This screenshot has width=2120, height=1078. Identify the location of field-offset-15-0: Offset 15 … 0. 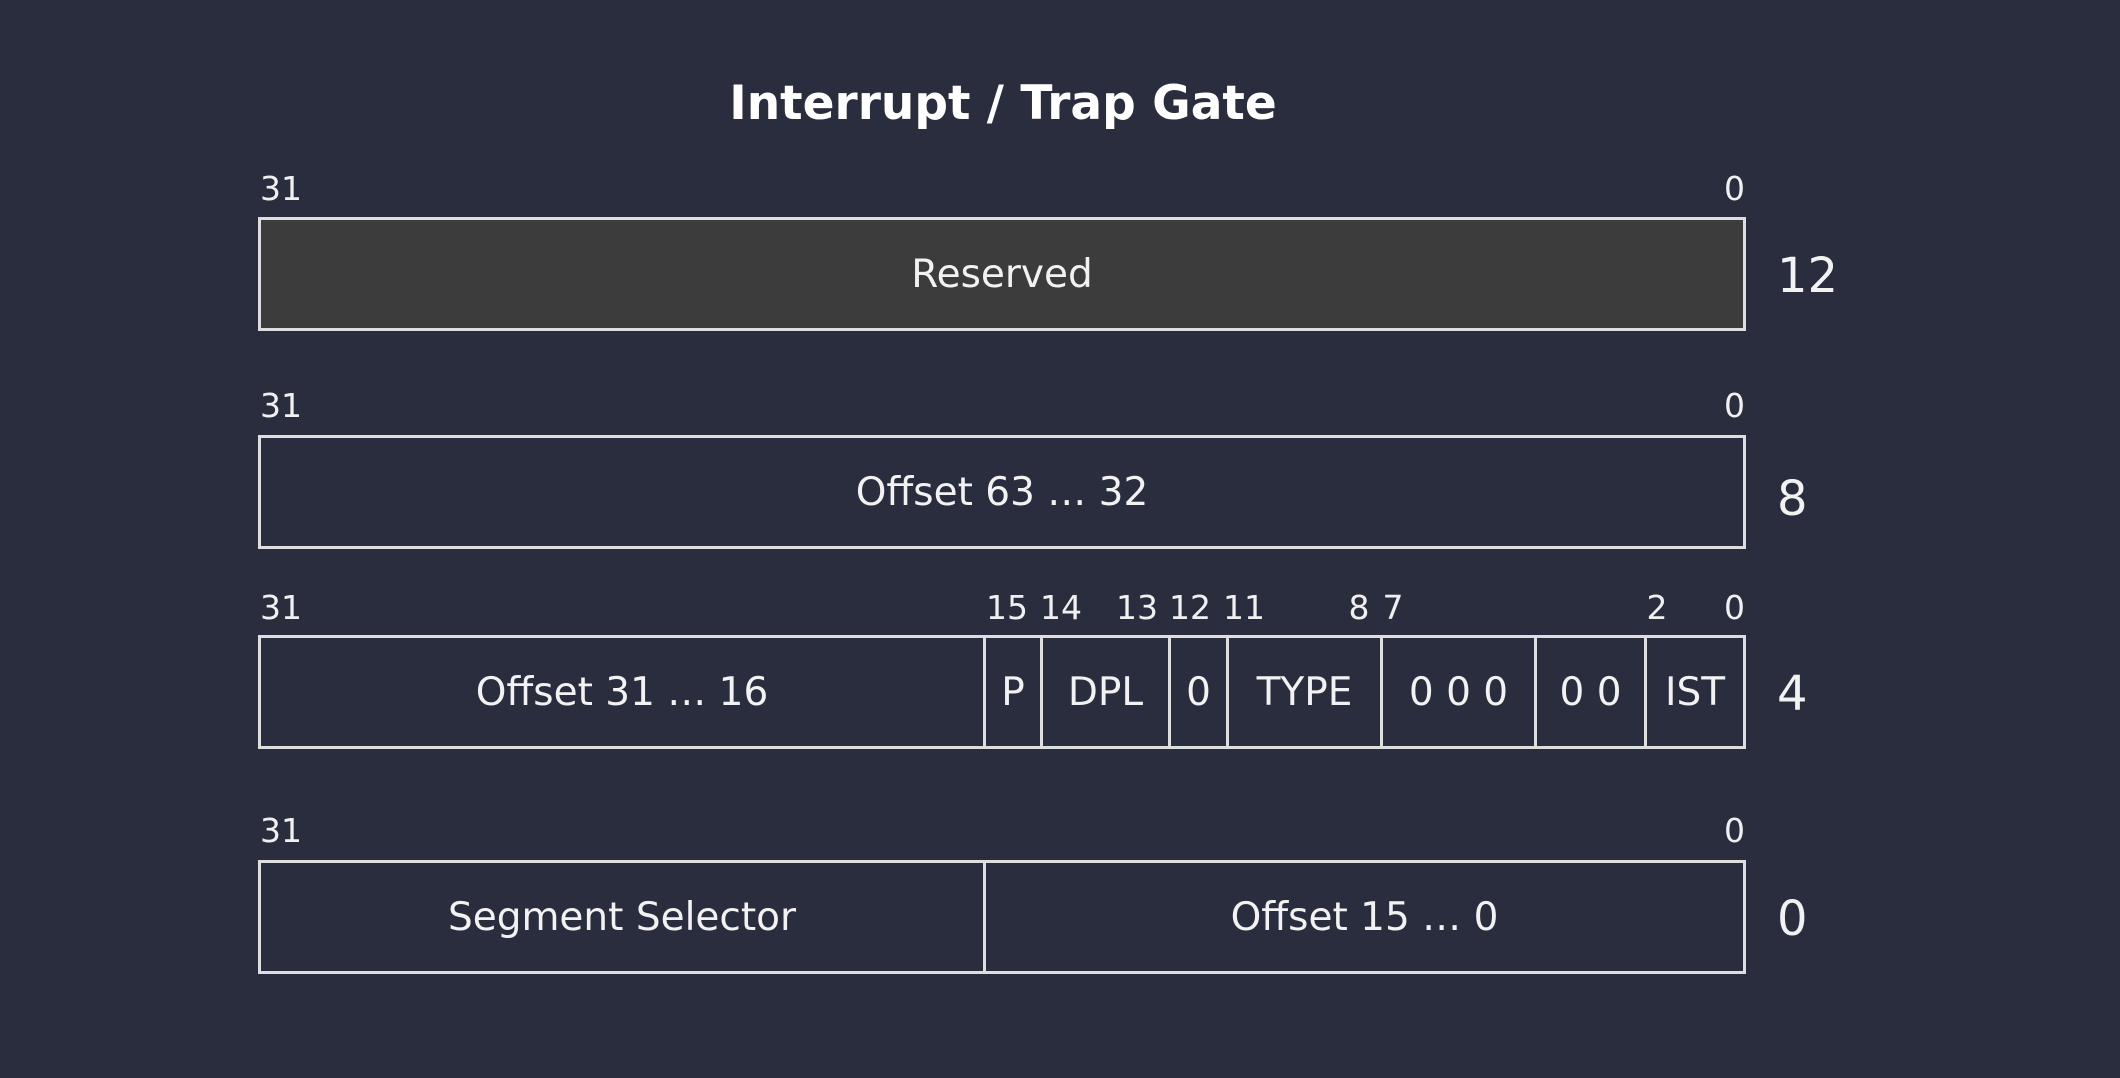
(1363, 917).